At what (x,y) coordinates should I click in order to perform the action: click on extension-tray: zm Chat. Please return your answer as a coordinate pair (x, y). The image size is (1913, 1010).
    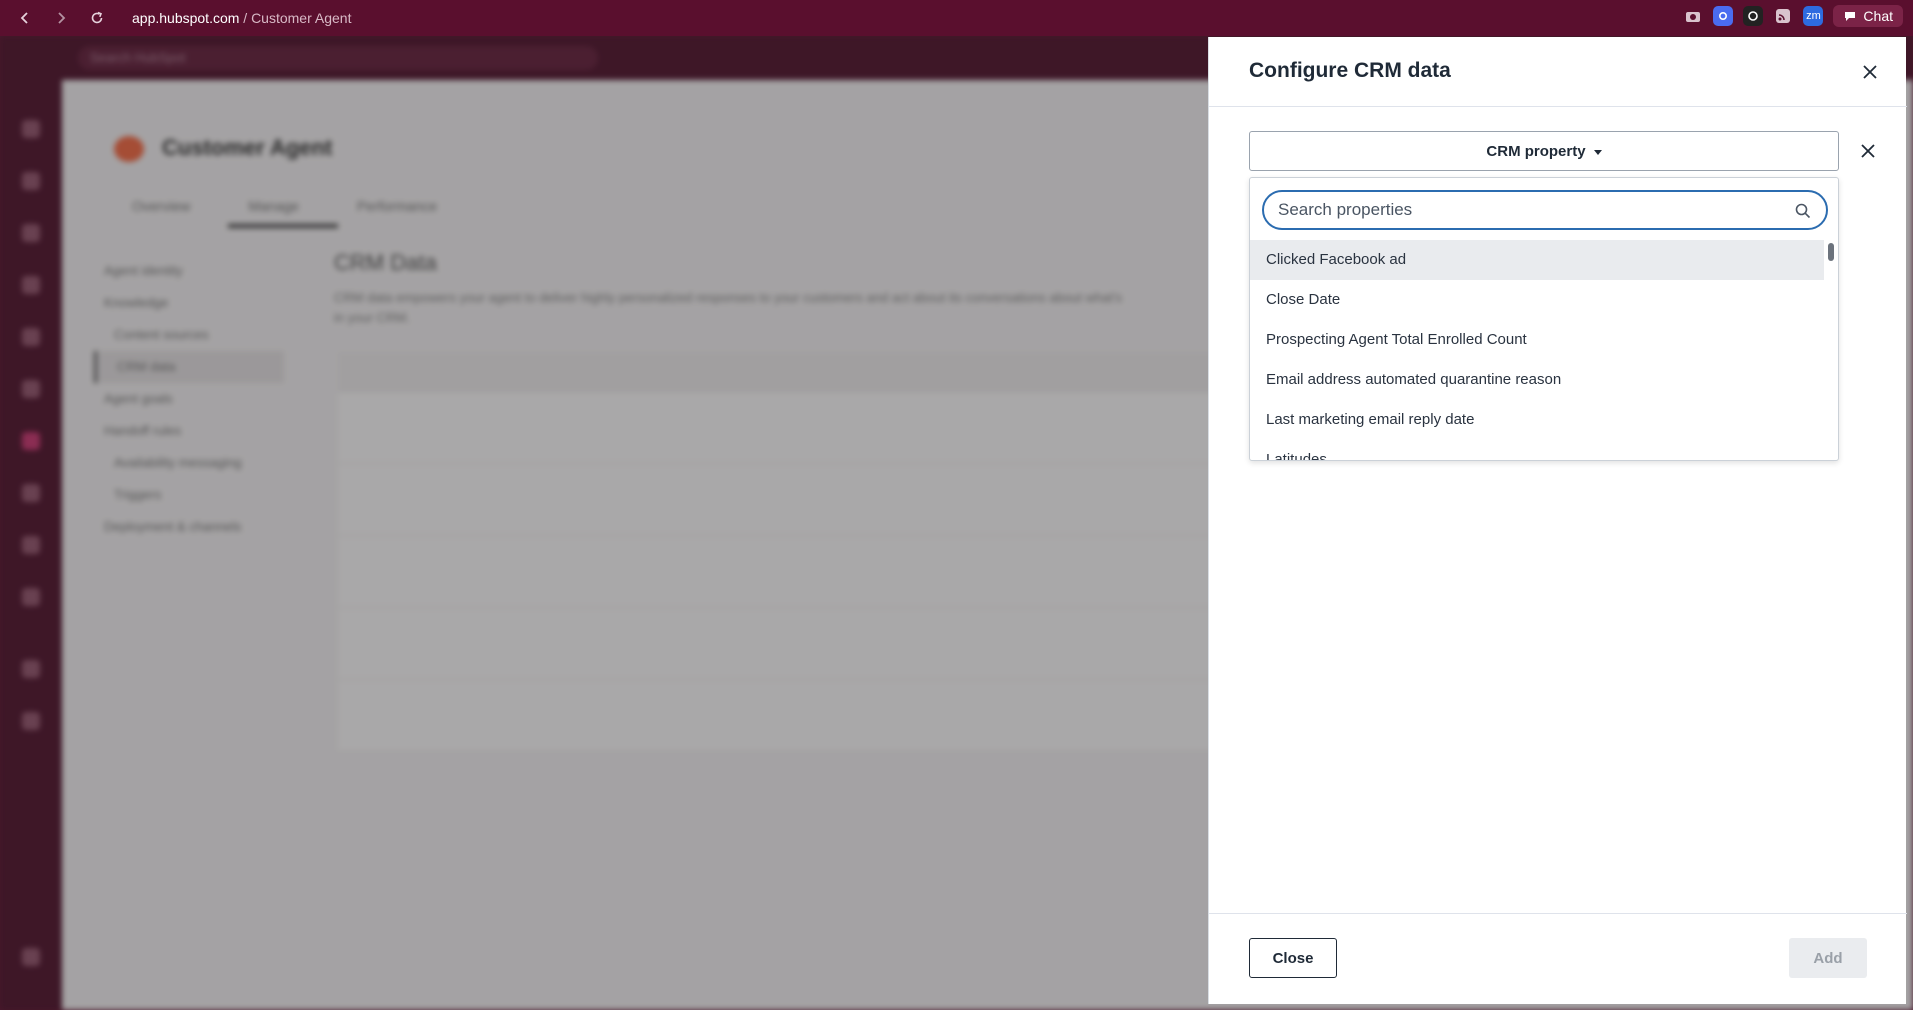
    Looking at the image, I should click on (1793, 16).